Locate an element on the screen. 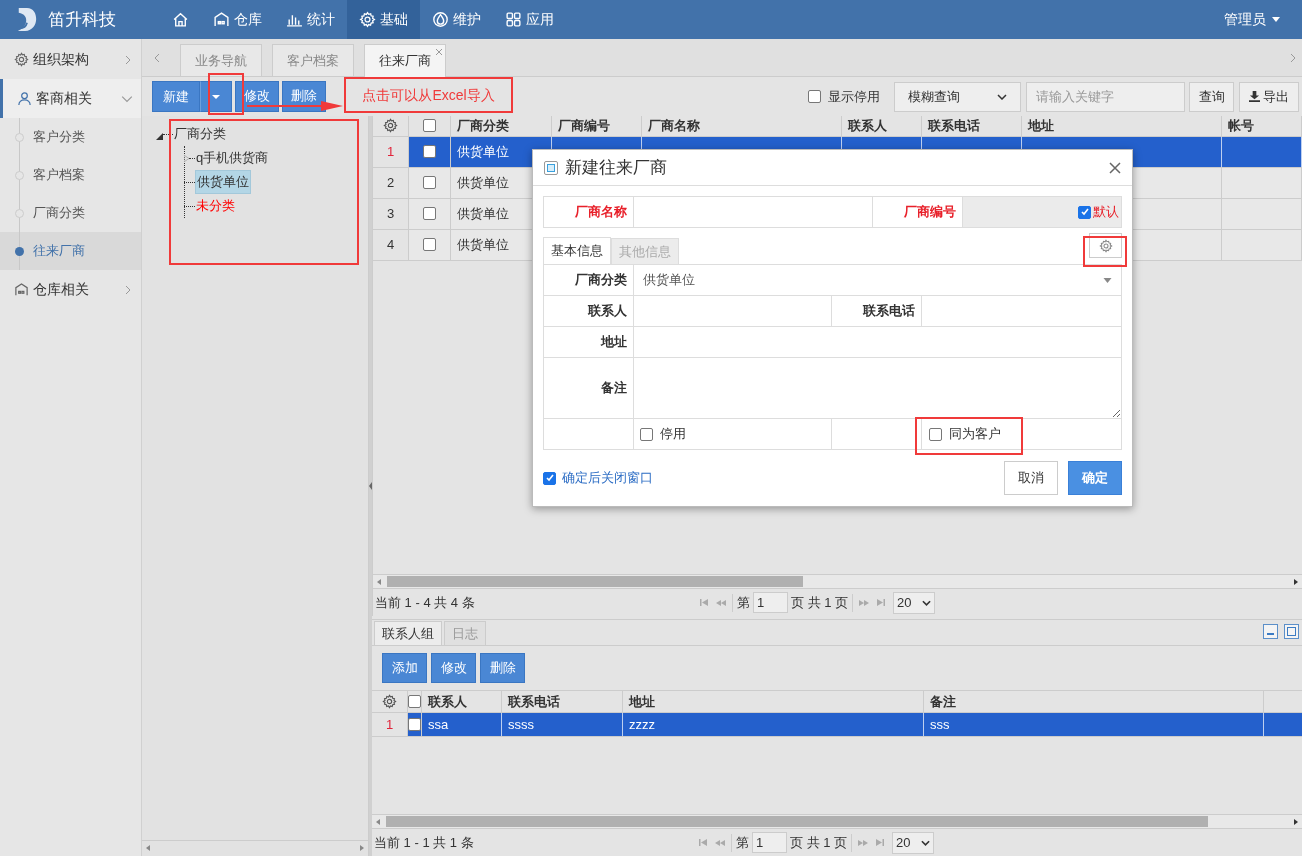 Image resolution: width=1302 pixels, height=856 pixels. table-cell: ssss is located at coordinates (562, 724).